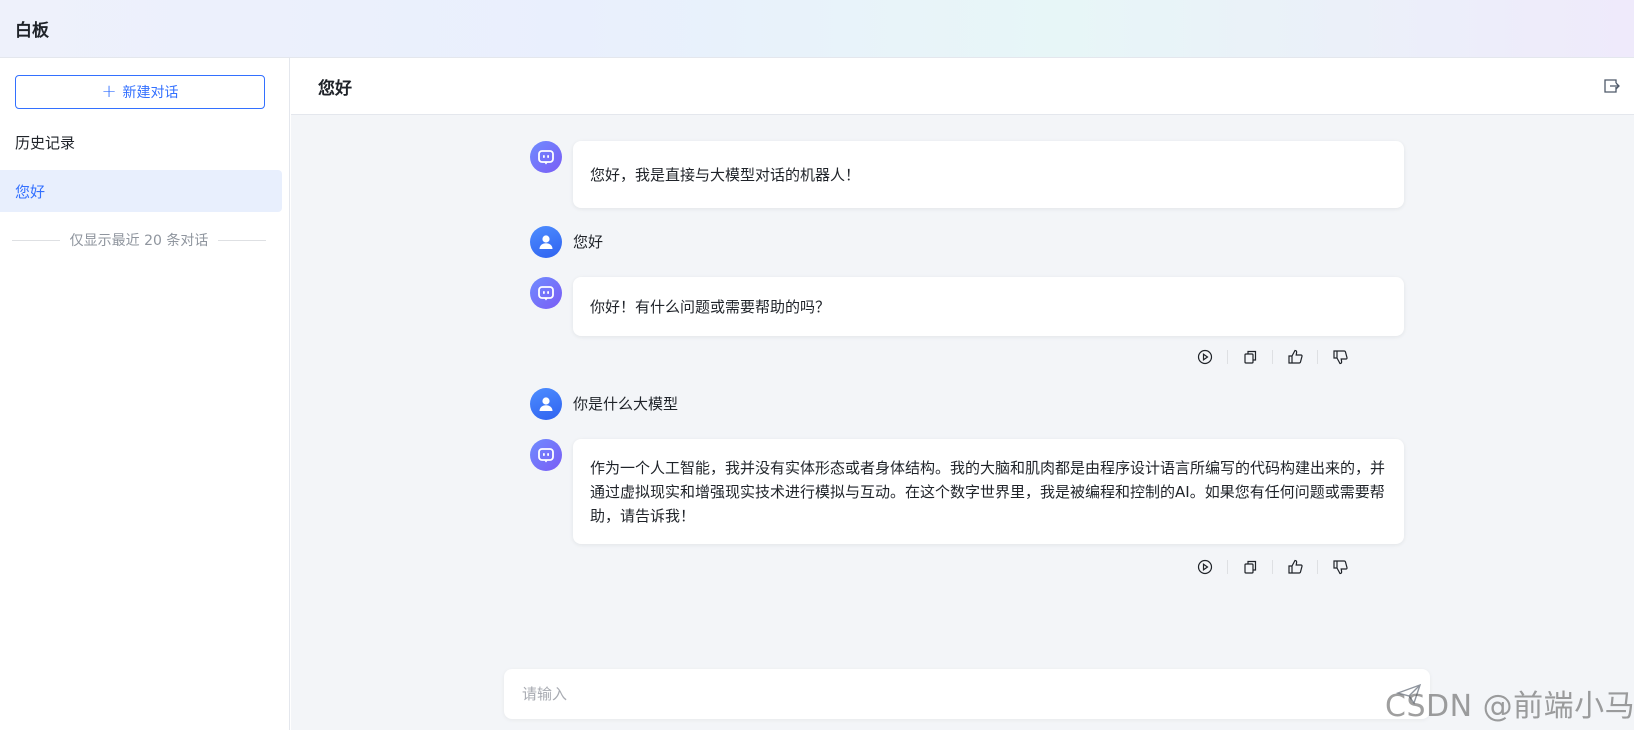 The height and width of the screenshot is (730, 1634). Describe the element at coordinates (988, 174) in the screenshot. I see `bot-message: 您好，我是直接与大模型对话的机器人！` at that location.